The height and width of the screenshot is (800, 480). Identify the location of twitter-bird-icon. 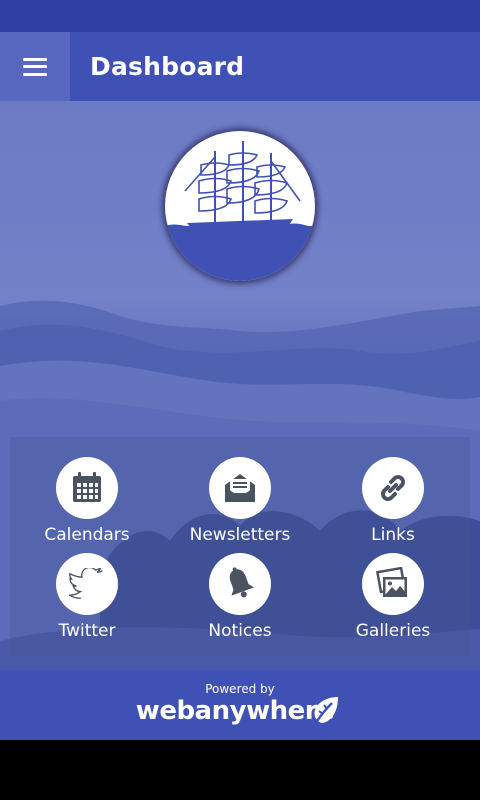
(86, 583).